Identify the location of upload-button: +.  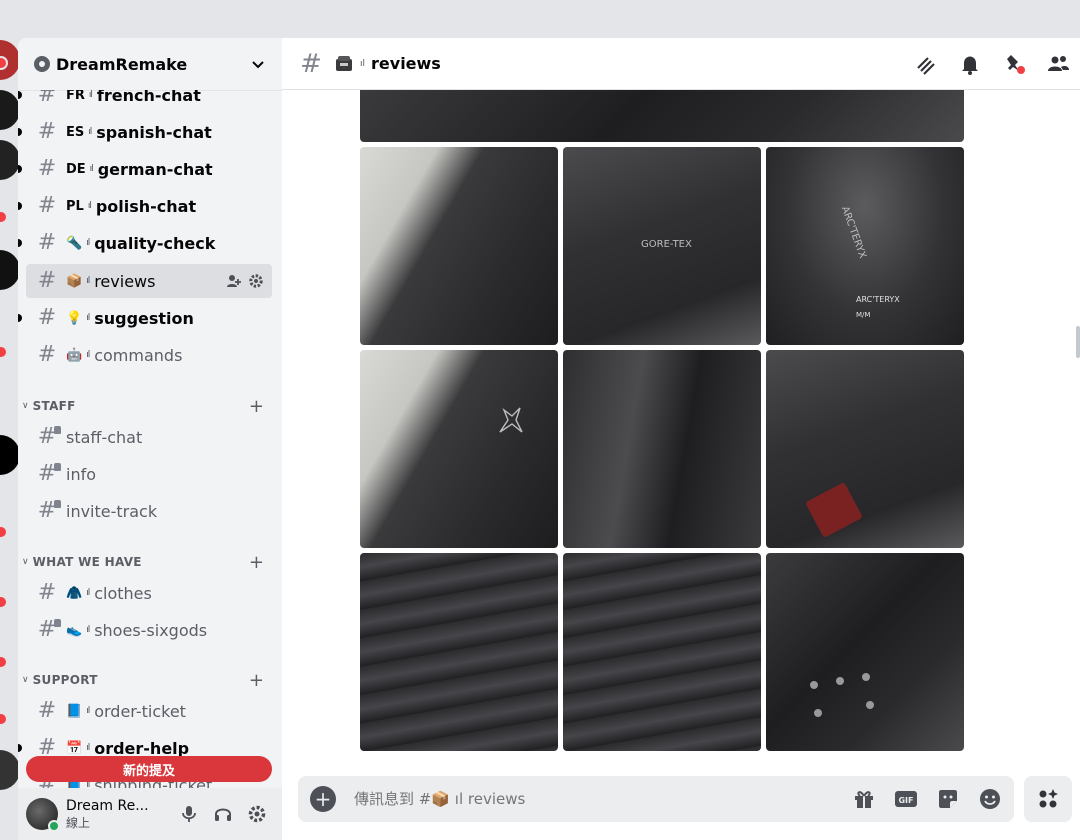
(323, 799).